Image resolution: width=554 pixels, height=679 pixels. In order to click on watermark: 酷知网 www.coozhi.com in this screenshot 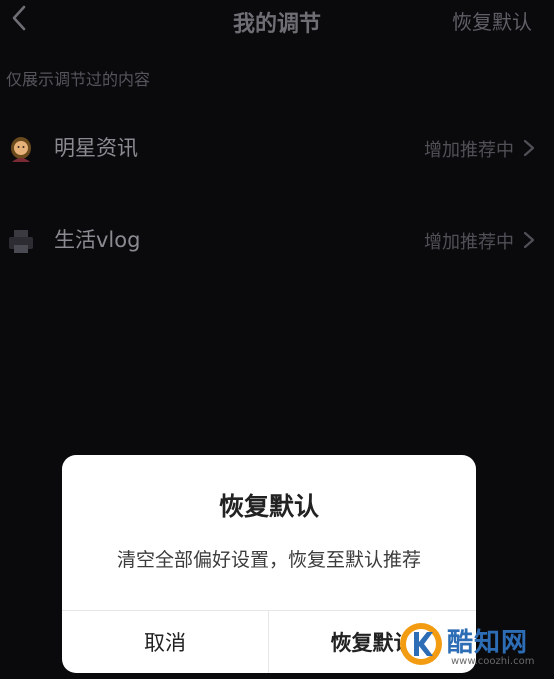, I will do `click(474, 647)`.